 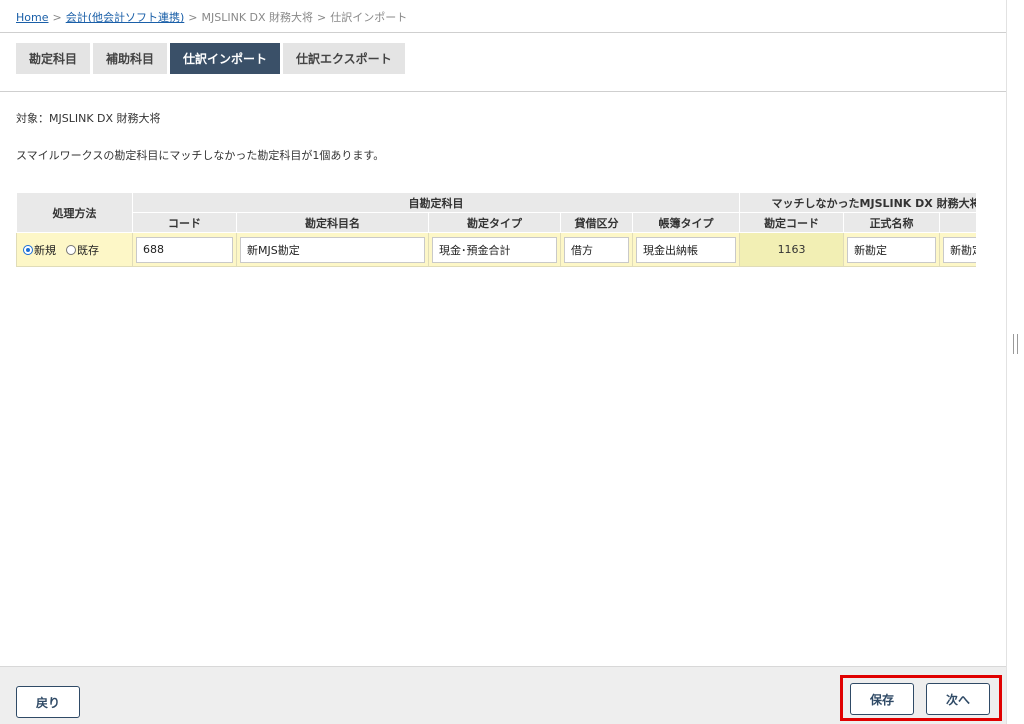 I want to click on tab-bar: 勘定科目 補助科目 仕訳インポート 仕訳エクスポート, so click(x=210, y=58).